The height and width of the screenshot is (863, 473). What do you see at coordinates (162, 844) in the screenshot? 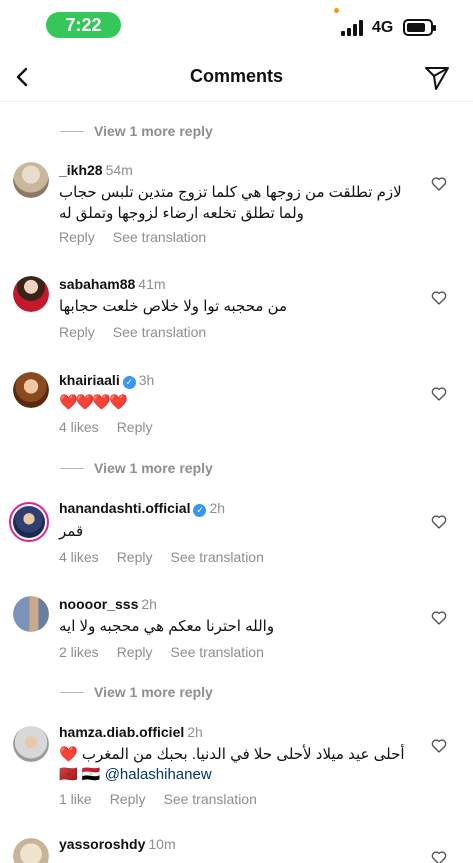
I see `comment-time: 10m` at bounding box center [162, 844].